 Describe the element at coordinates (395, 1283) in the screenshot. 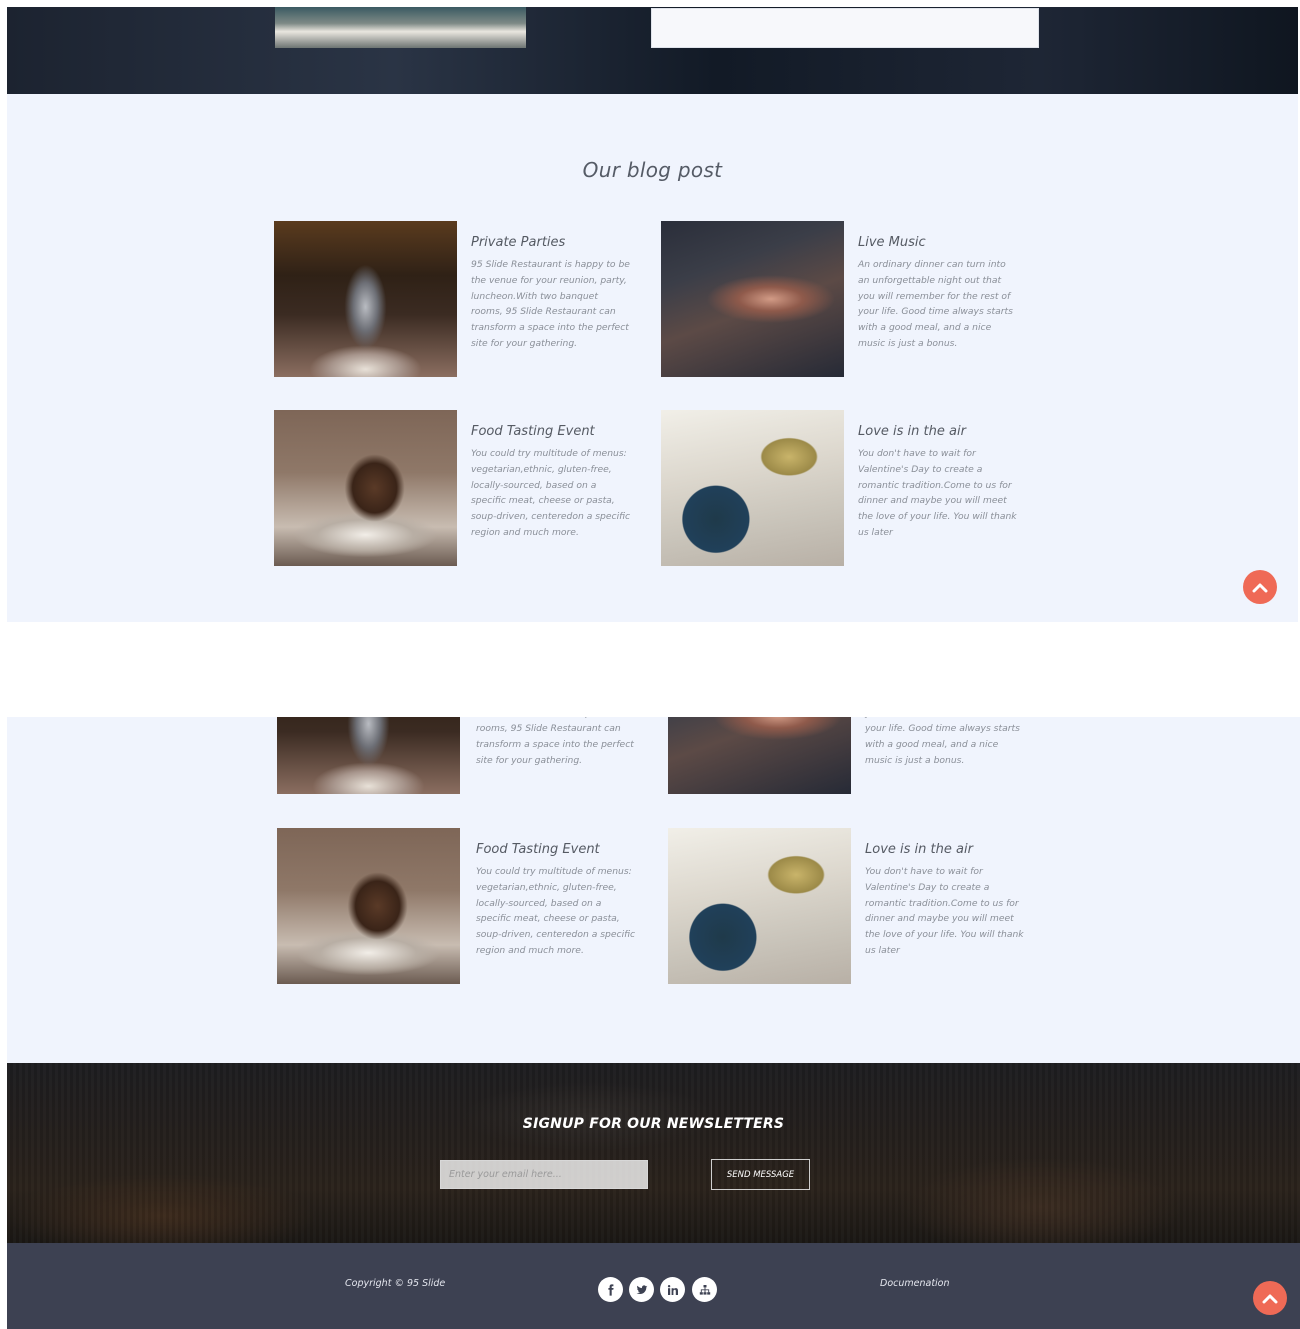

I see `copyright-text: Copyright © 95 Slide` at that location.